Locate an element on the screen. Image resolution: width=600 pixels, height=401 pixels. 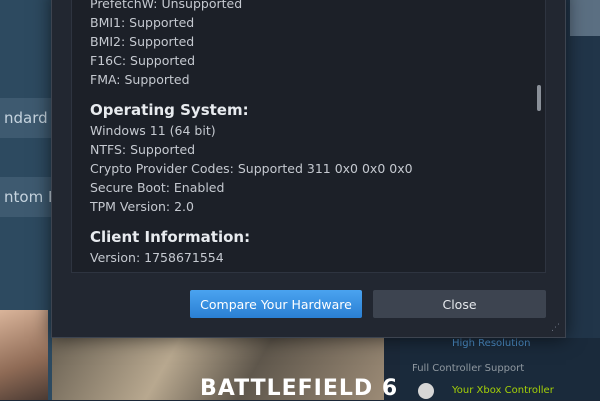
background-game-title: BATTLEFIELD 6 is located at coordinates (299, 388).